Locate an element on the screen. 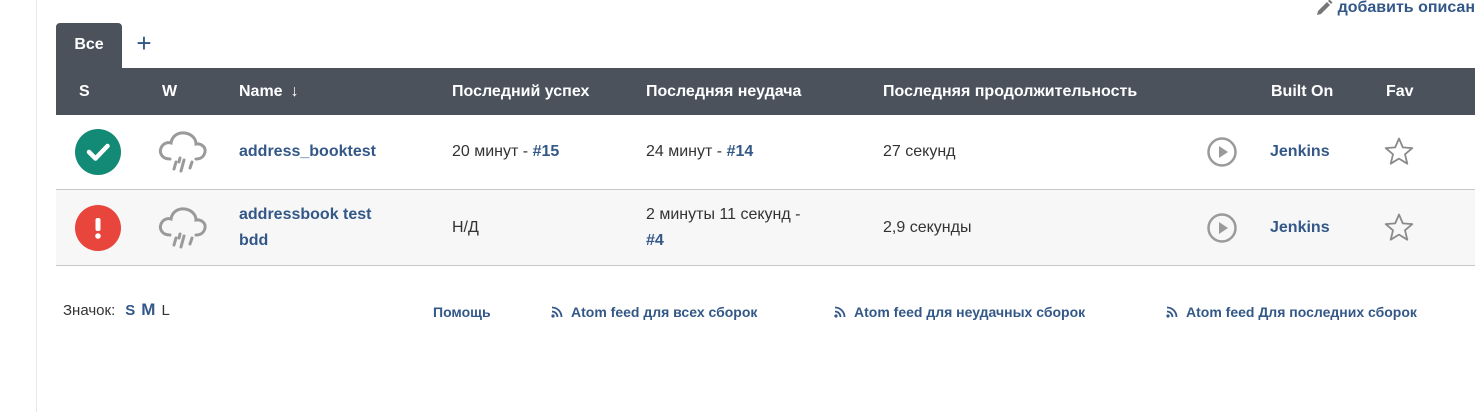 The width and height of the screenshot is (1475, 412). tab-all: Все is located at coordinates (89, 45).